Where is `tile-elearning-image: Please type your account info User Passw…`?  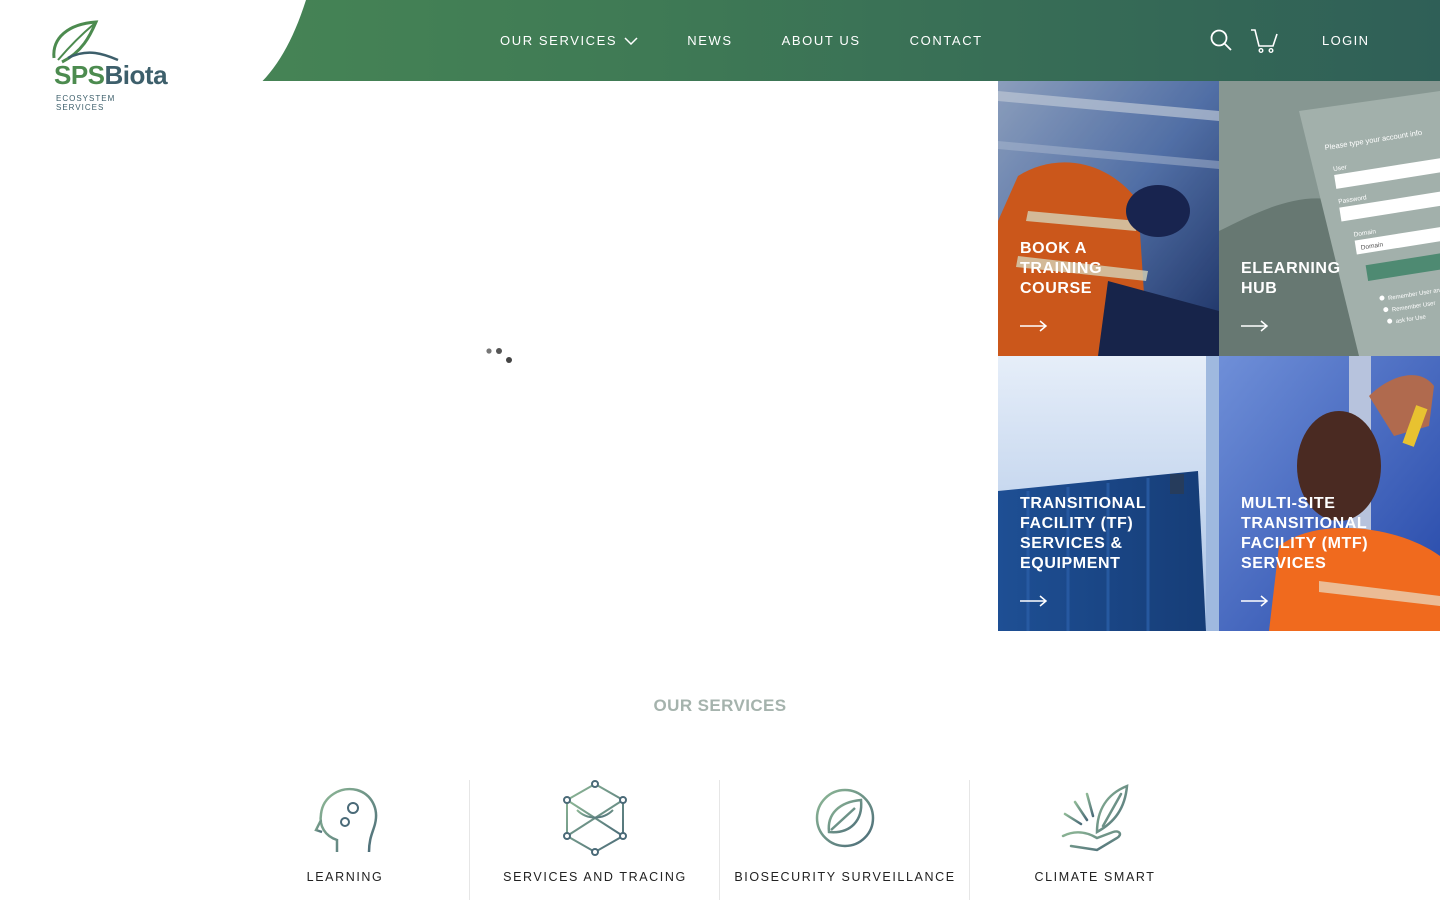 tile-elearning-image: Please type your account info User Passw… is located at coordinates (1329, 218).